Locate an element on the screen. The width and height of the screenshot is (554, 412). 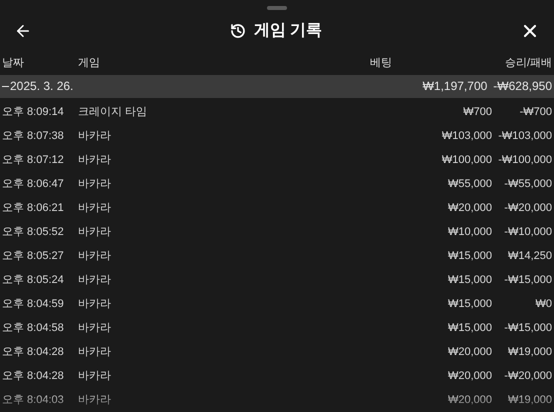
time-cell-text: 오후 8:07:38 is located at coordinates (33, 136).